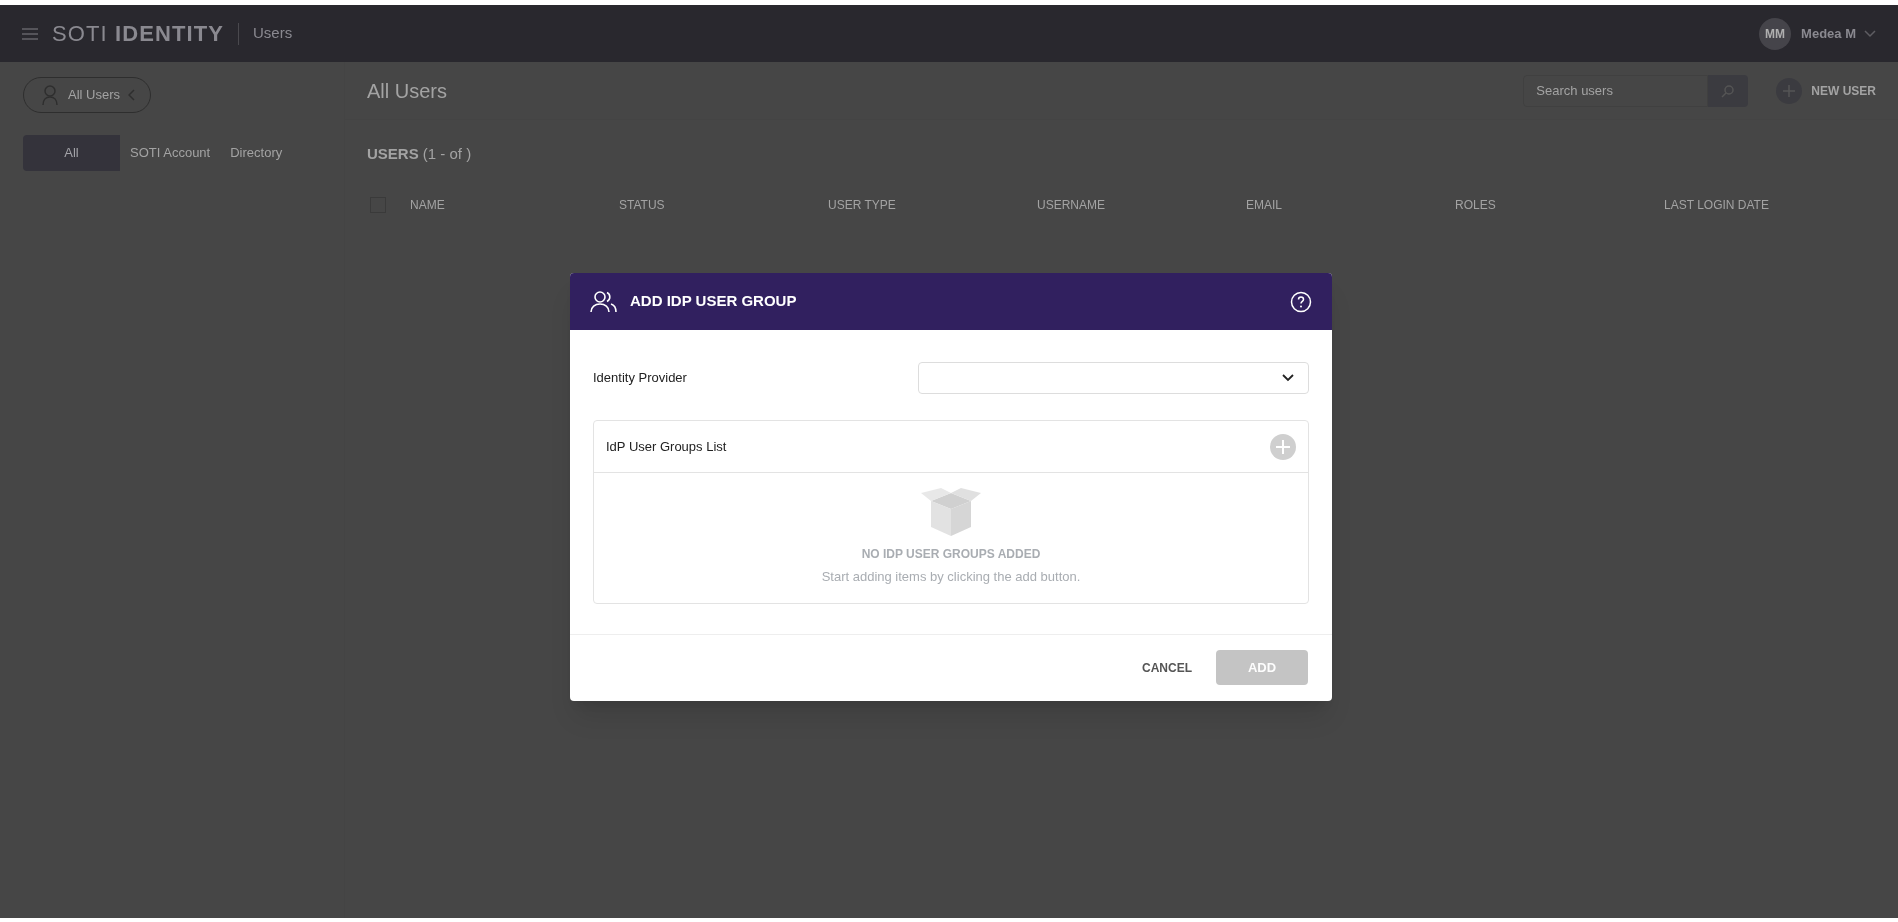  I want to click on identity-provider-dropdown, so click(1113, 378).